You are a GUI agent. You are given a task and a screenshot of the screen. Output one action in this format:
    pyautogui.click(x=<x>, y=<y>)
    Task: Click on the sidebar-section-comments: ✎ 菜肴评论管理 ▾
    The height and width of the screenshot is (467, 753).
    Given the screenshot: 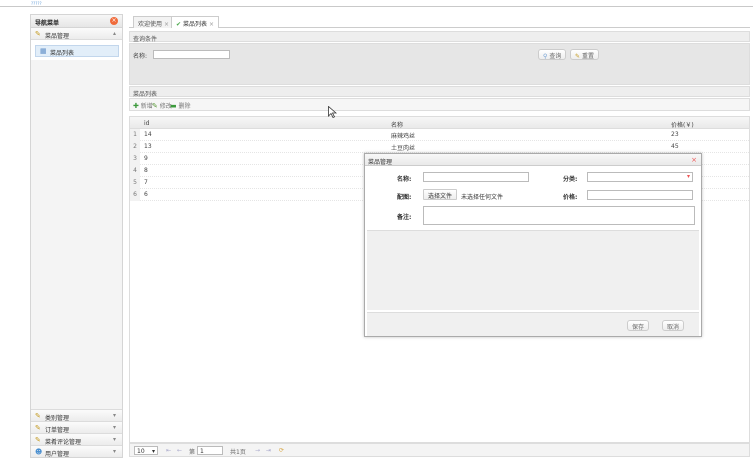 What is the action you would take?
    pyautogui.click(x=76, y=439)
    